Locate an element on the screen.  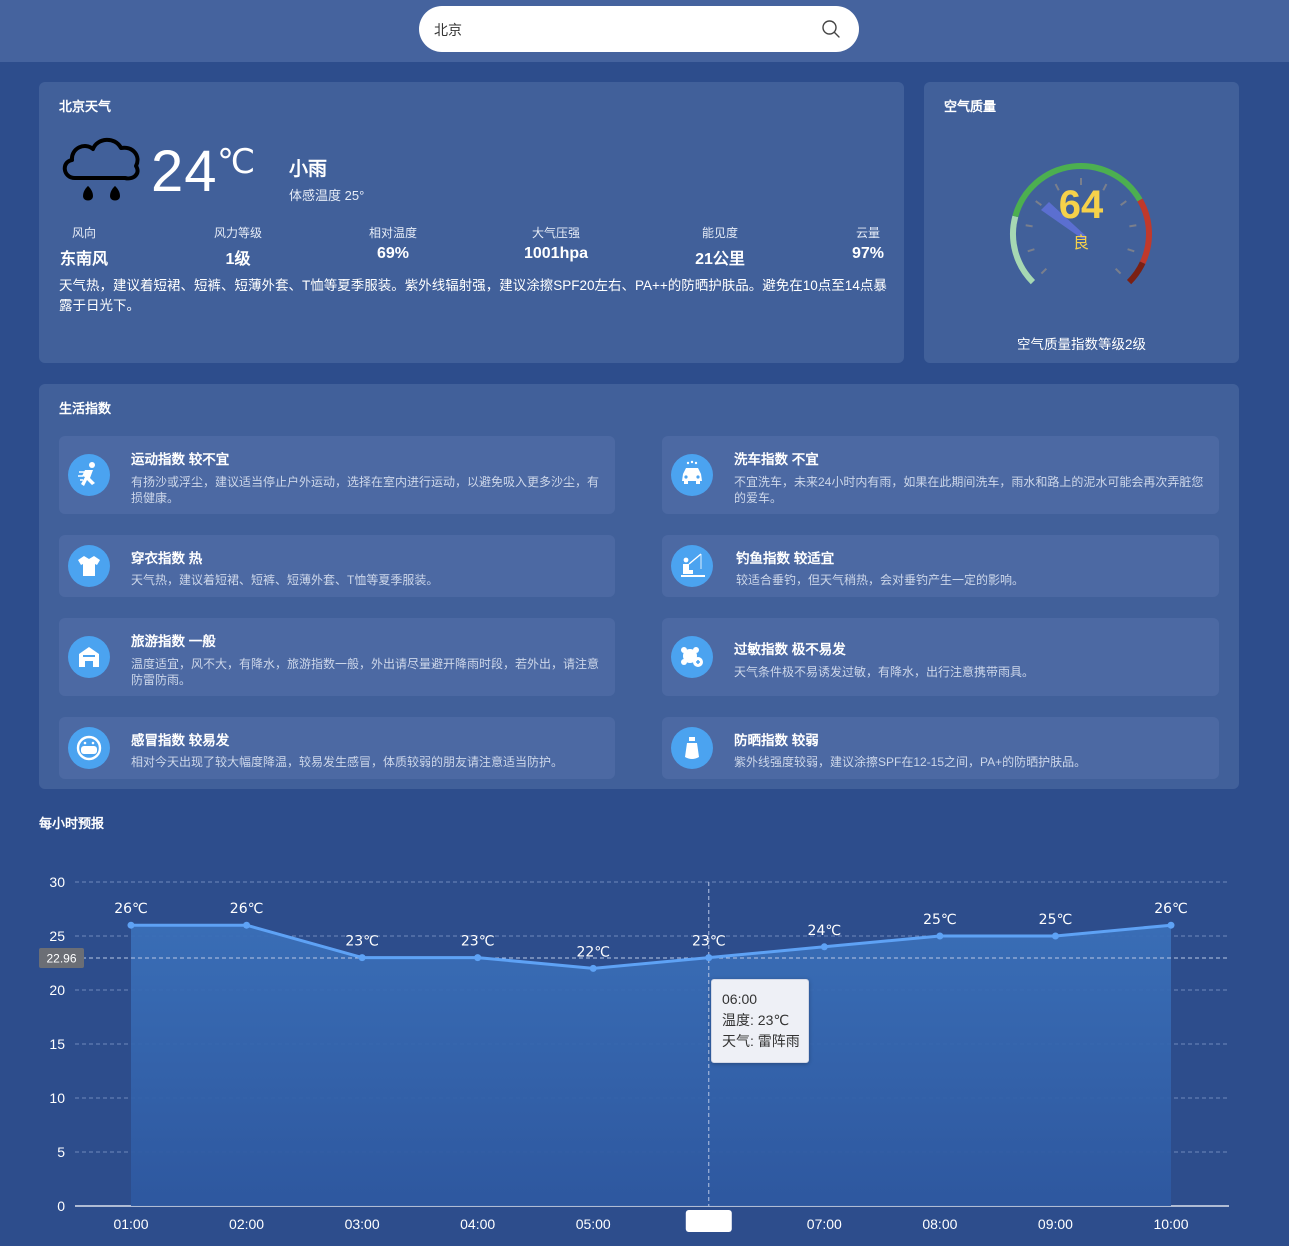
aqi-level: 良 is located at coordinates (1081, 242).